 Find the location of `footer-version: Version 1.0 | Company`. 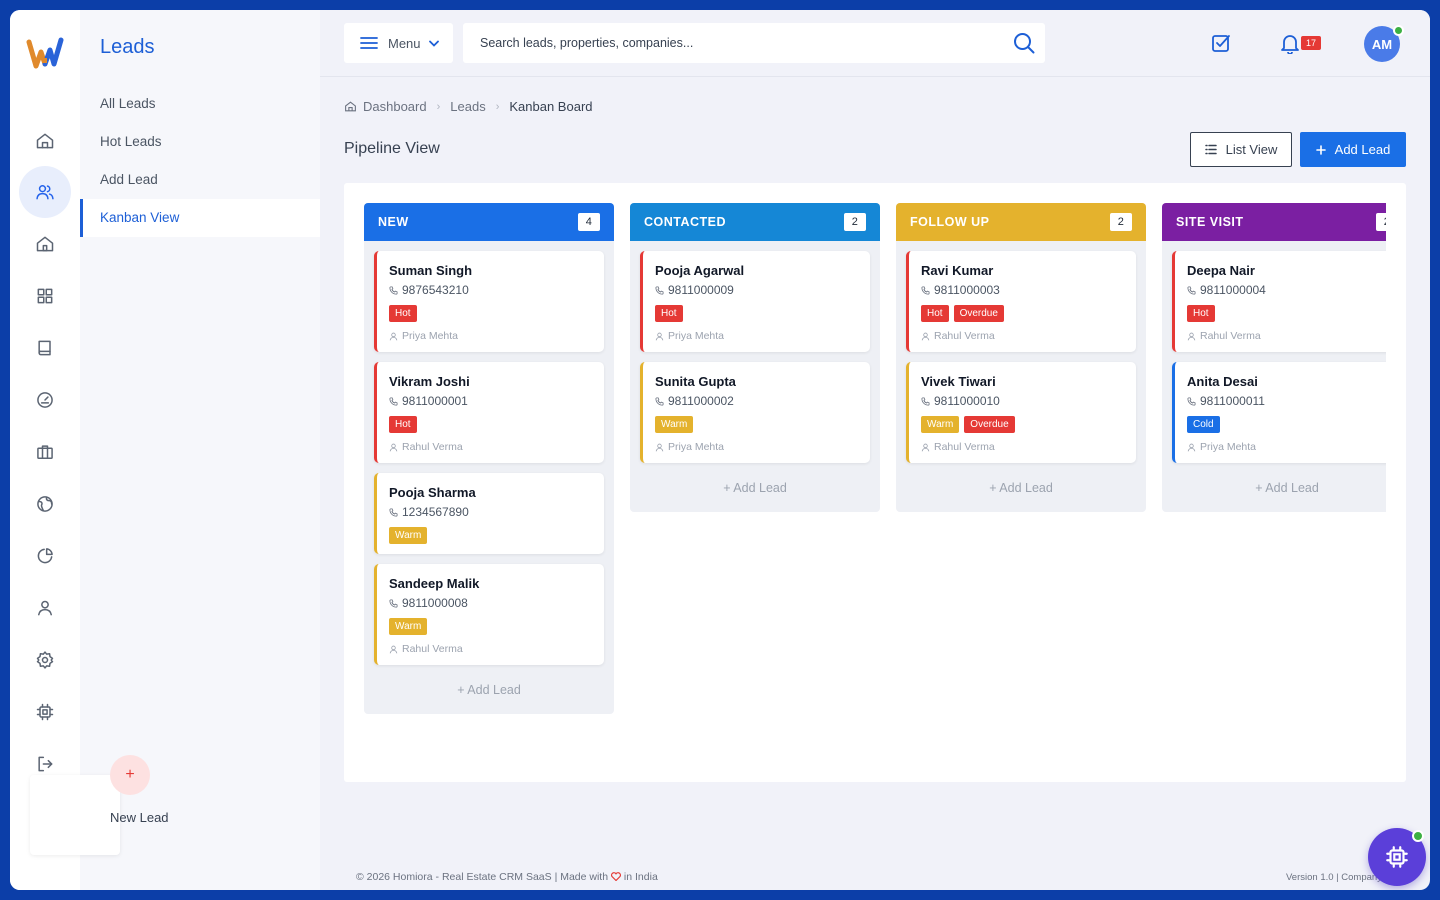

footer-version: Version 1.0 | Company is located at coordinates (1334, 877).